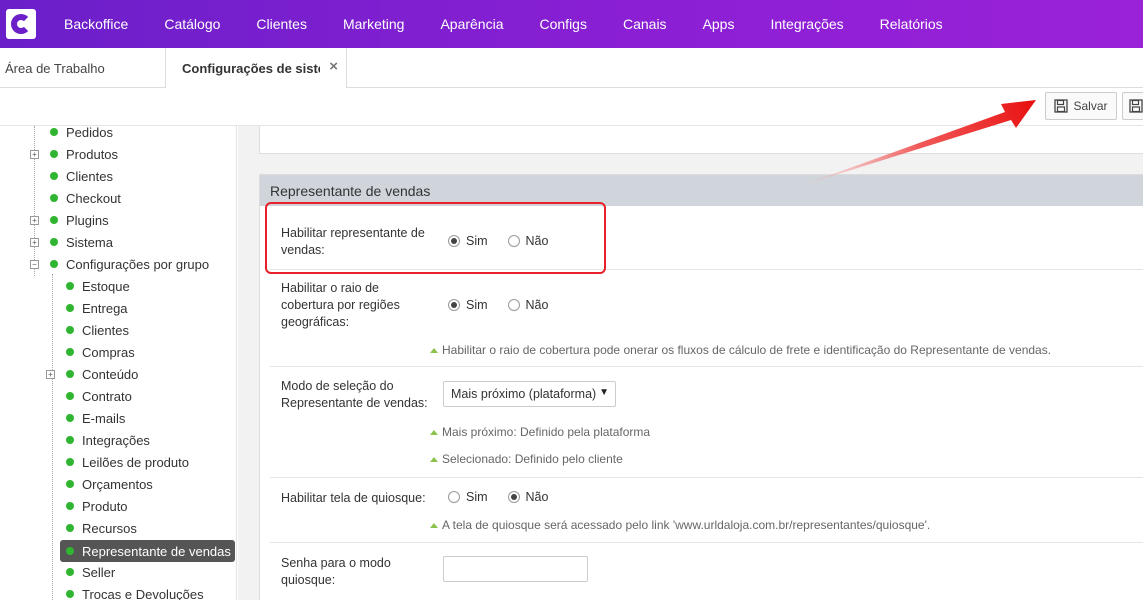 The width and height of the screenshot is (1143, 600). What do you see at coordinates (138, 264) in the screenshot?
I see `tree-item-label: Configurações por grupo` at bounding box center [138, 264].